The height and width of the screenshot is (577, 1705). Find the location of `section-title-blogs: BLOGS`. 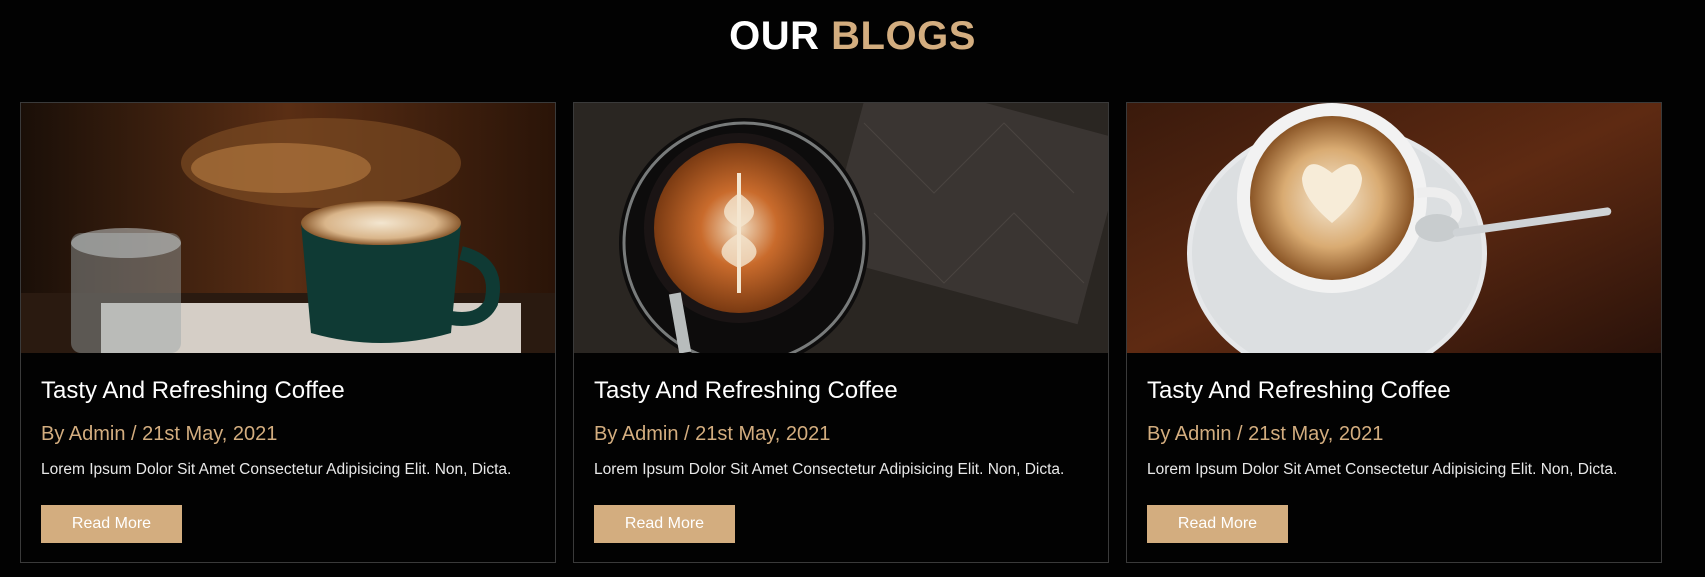

section-title-blogs: BLOGS is located at coordinates (903, 36).